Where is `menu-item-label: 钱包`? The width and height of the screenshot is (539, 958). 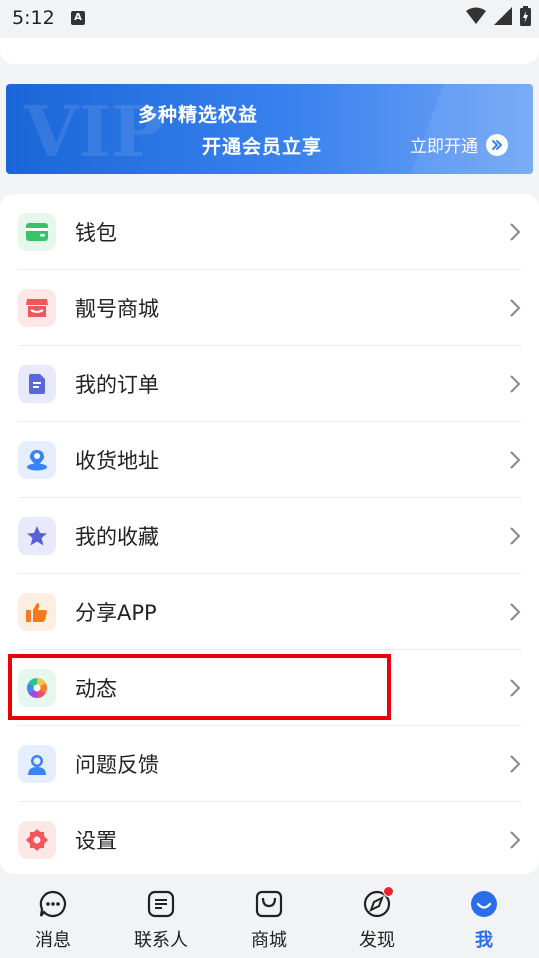 menu-item-label: 钱包 is located at coordinates (96, 233).